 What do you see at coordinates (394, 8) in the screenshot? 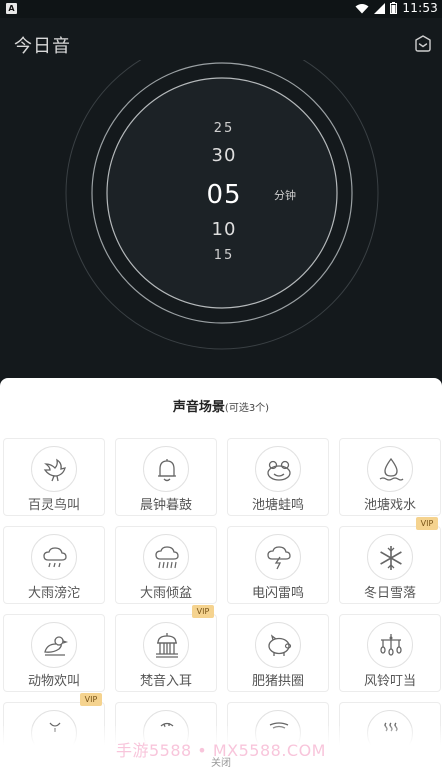
I see `battery-icon` at bounding box center [394, 8].